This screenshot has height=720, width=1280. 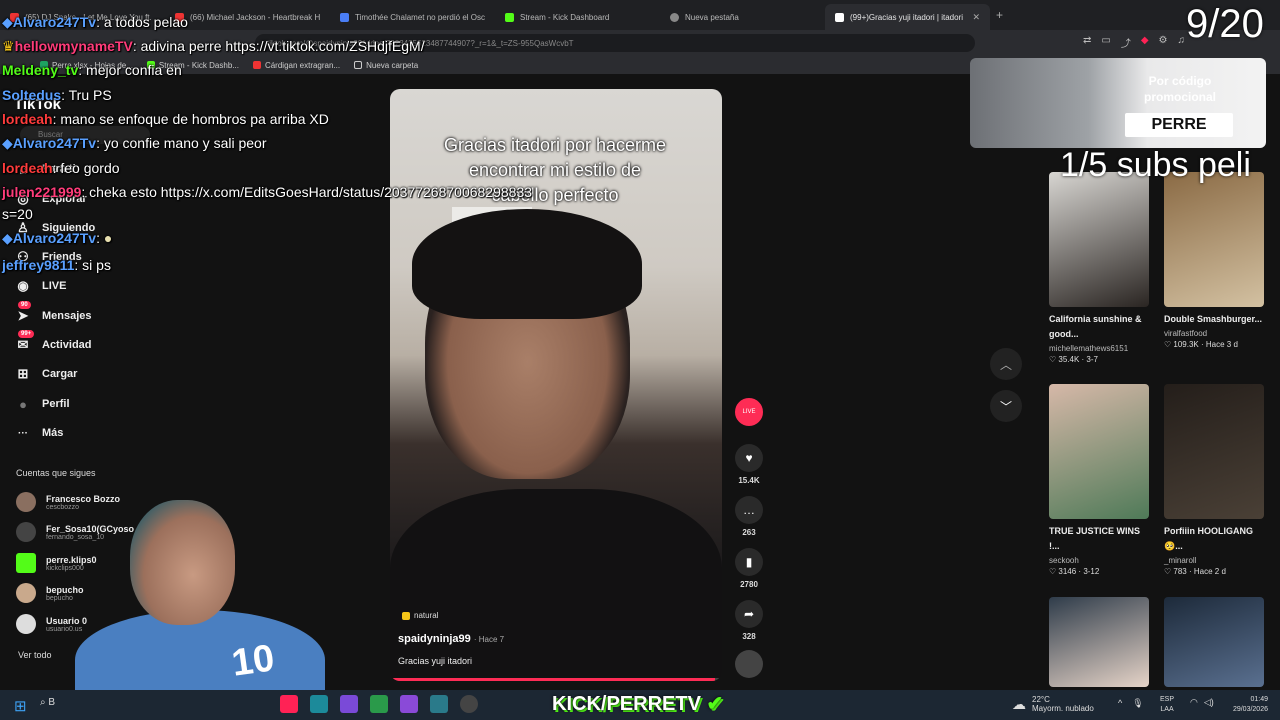 What do you see at coordinates (1167, 705) in the screenshot?
I see `language-indicator: ESP LAA` at bounding box center [1167, 705].